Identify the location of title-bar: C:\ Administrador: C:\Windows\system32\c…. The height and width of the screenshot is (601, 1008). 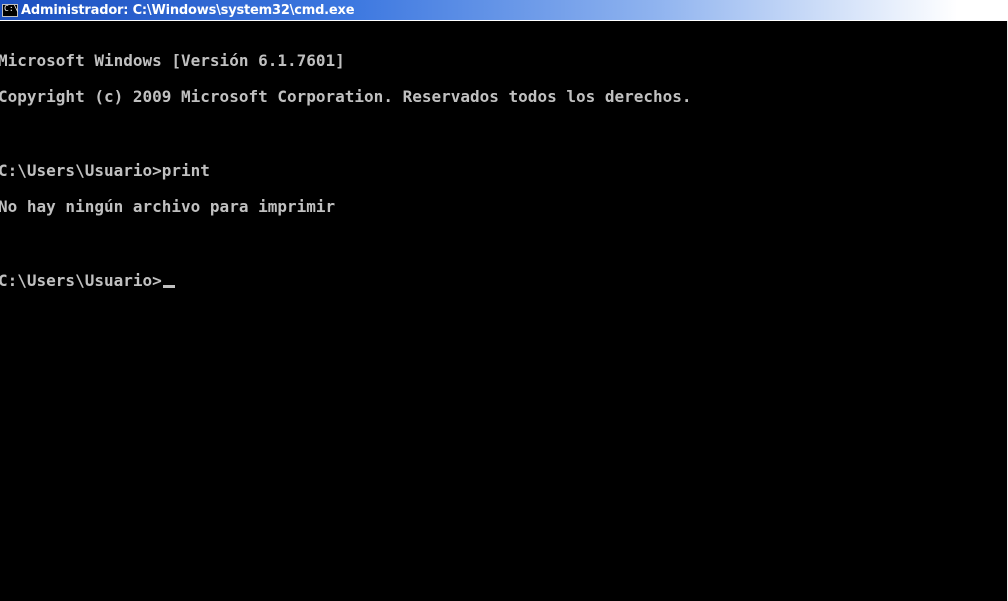
(504, 10).